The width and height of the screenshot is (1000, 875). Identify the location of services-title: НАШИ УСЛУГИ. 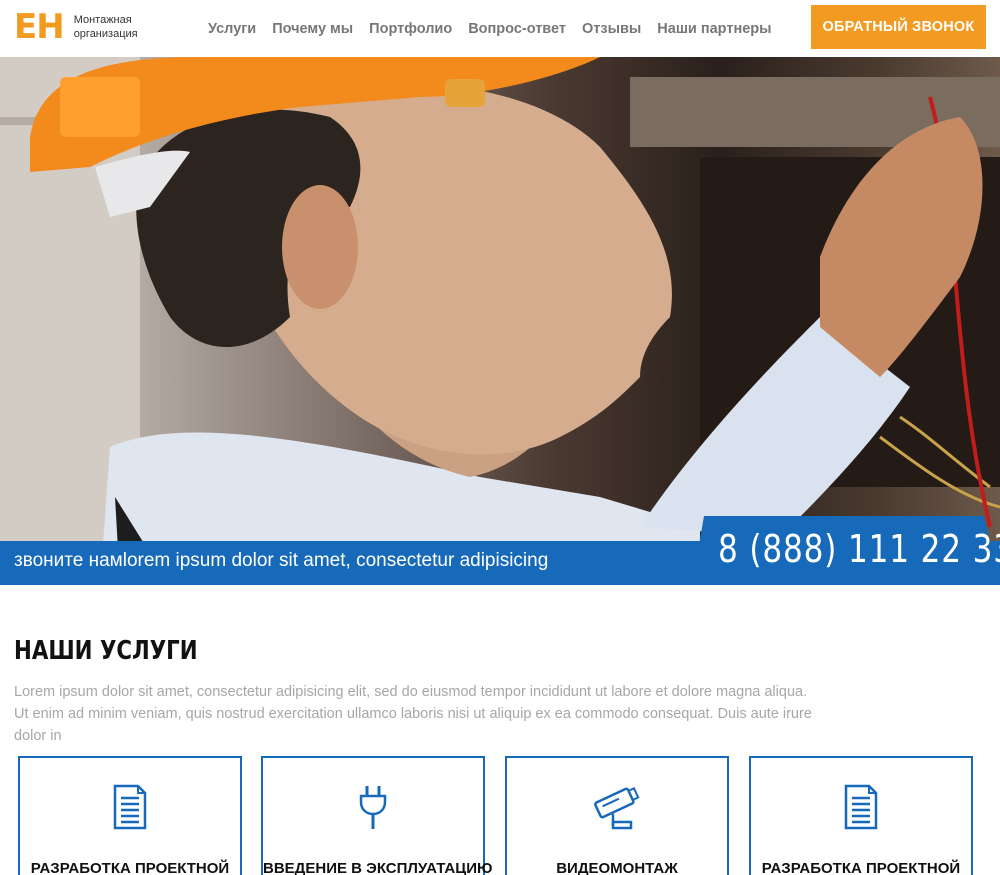
(106, 651).